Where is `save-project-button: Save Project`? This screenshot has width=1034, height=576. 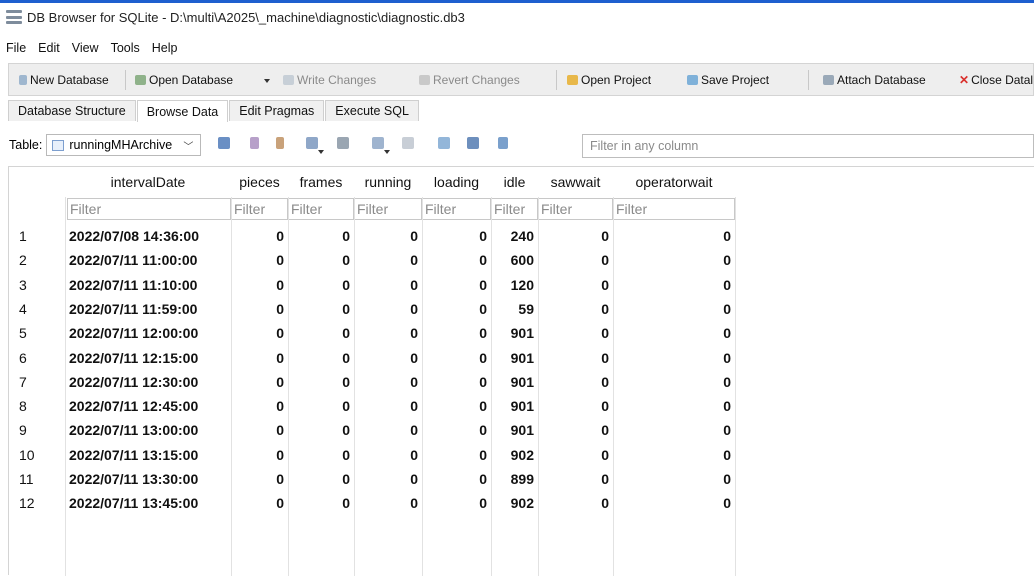 save-project-button: Save Project is located at coordinates (728, 80).